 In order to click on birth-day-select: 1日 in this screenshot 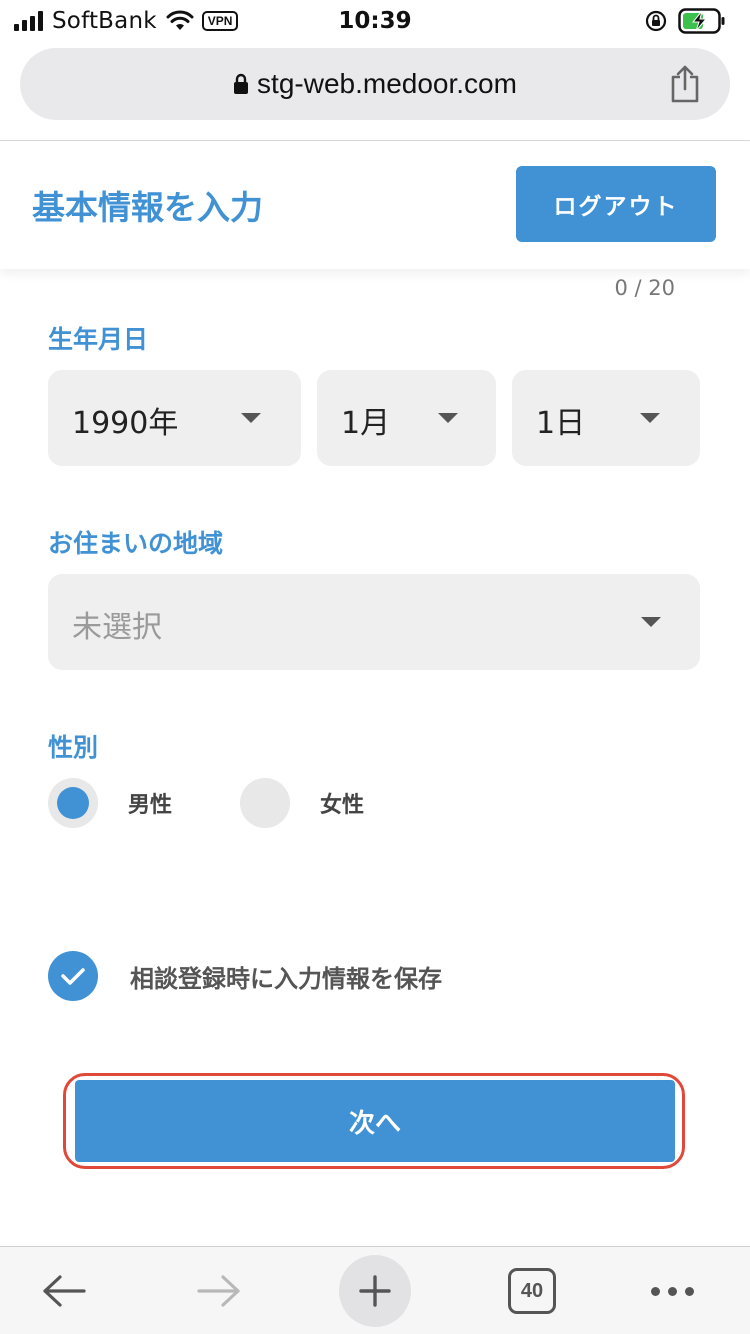, I will do `click(606, 418)`.